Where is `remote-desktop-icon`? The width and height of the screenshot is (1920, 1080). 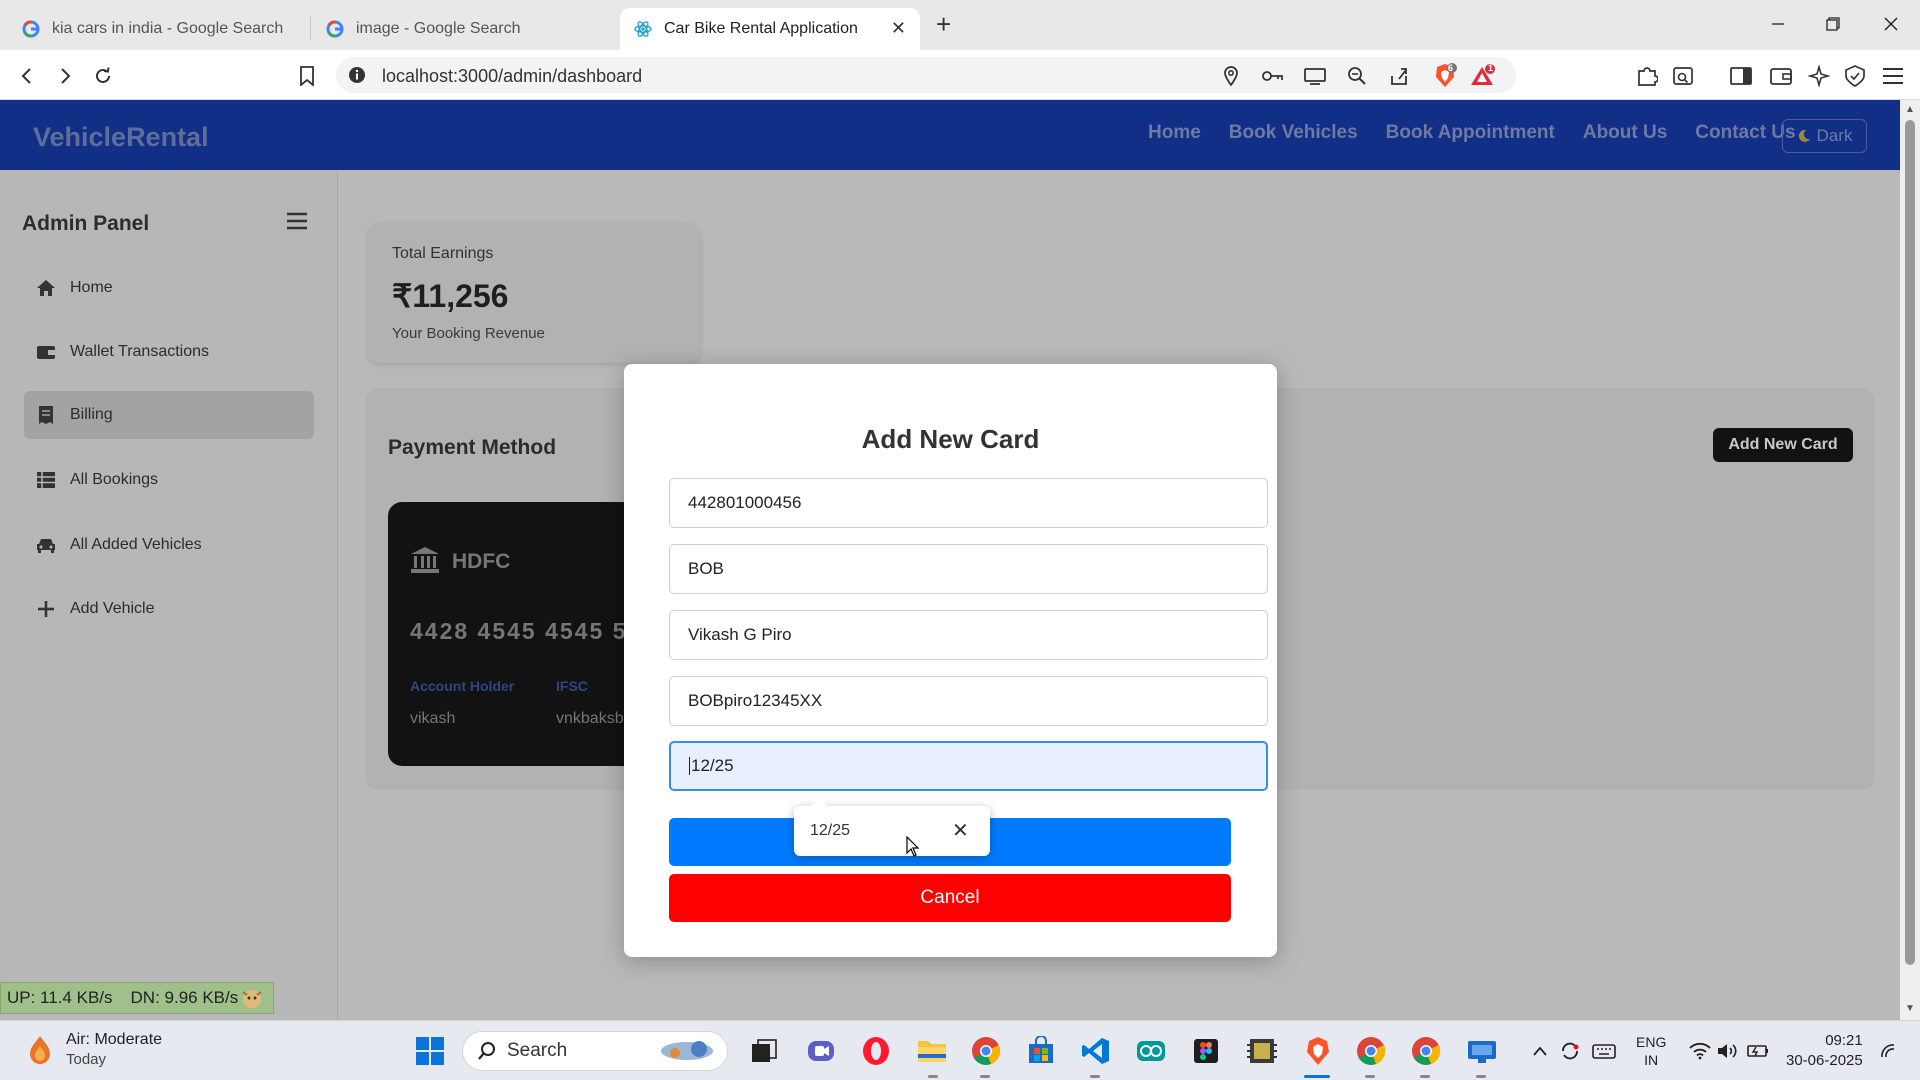 remote-desktop-icon is located at coordinates (1482, 1051).